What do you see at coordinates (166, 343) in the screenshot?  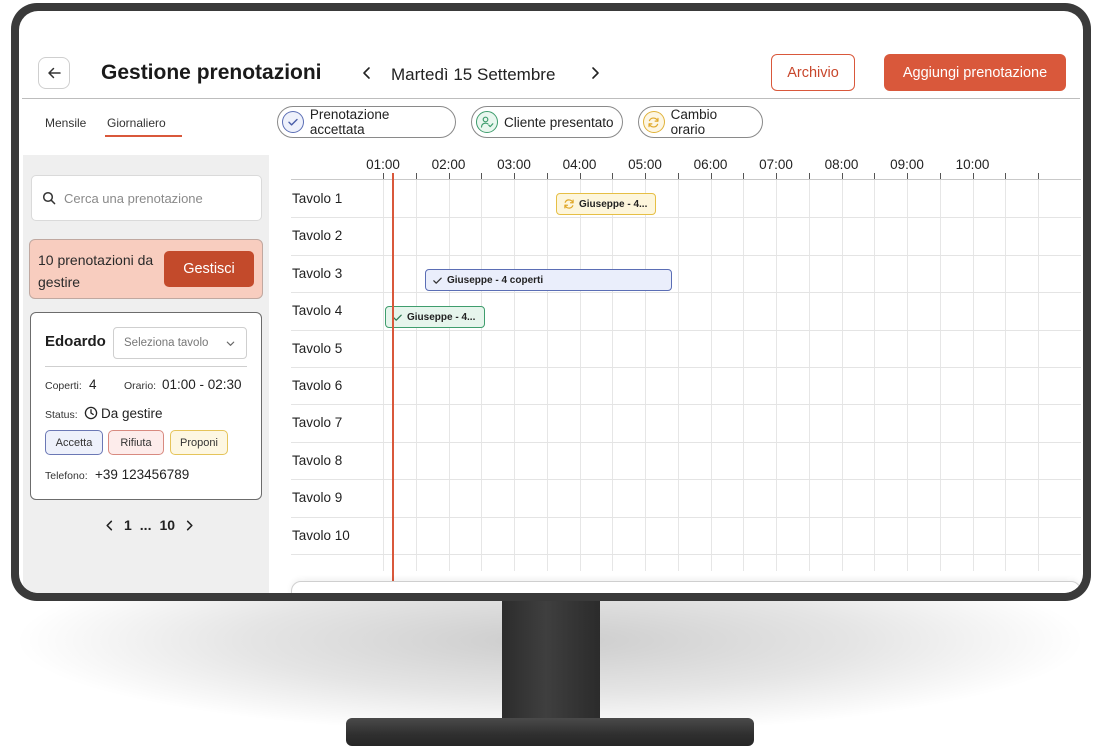 I see `table-select-placeholder: Seleziona tavolo` at bounding box center [166, 343].